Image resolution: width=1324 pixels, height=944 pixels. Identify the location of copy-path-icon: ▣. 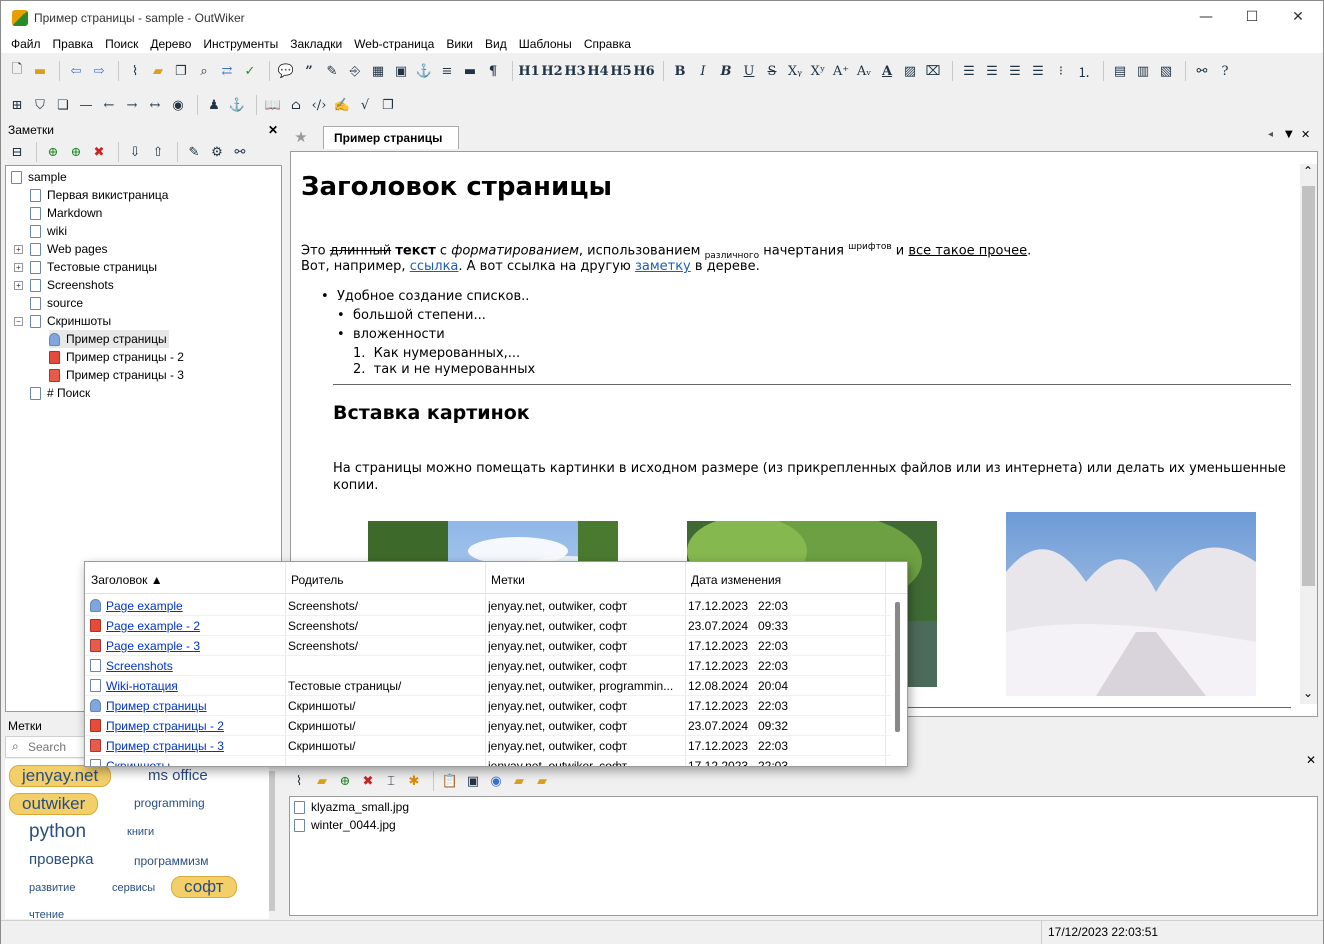
(473, 781).